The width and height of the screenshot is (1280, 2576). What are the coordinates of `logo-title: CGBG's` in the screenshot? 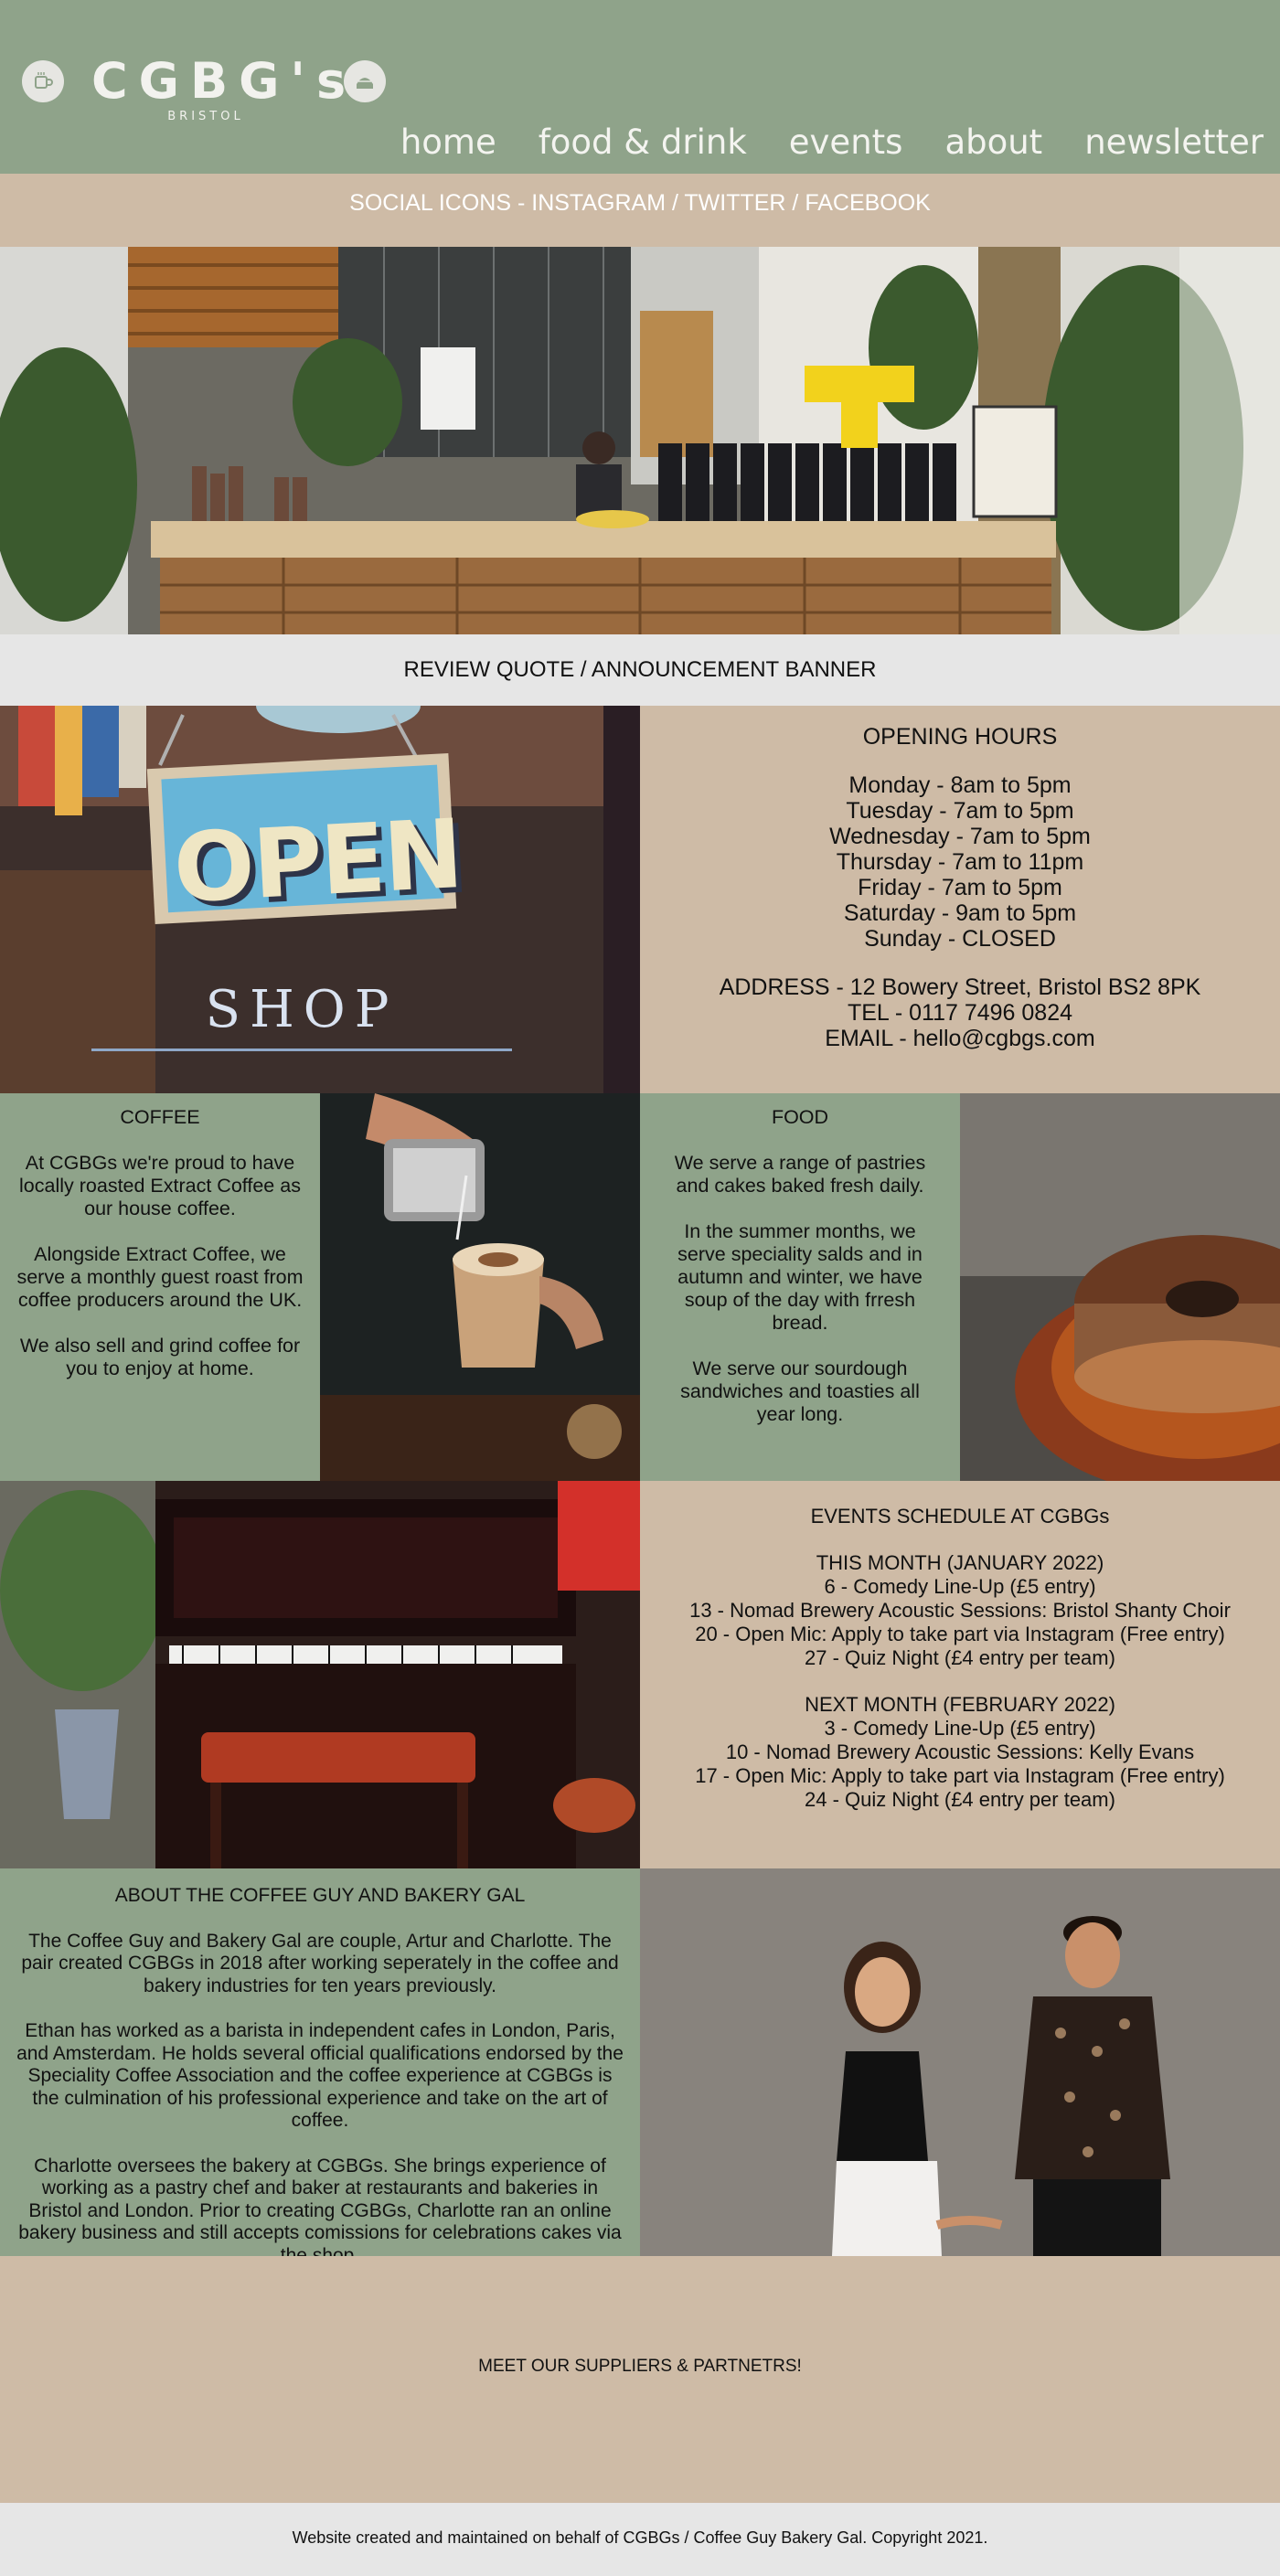 It's located at (224, 81).